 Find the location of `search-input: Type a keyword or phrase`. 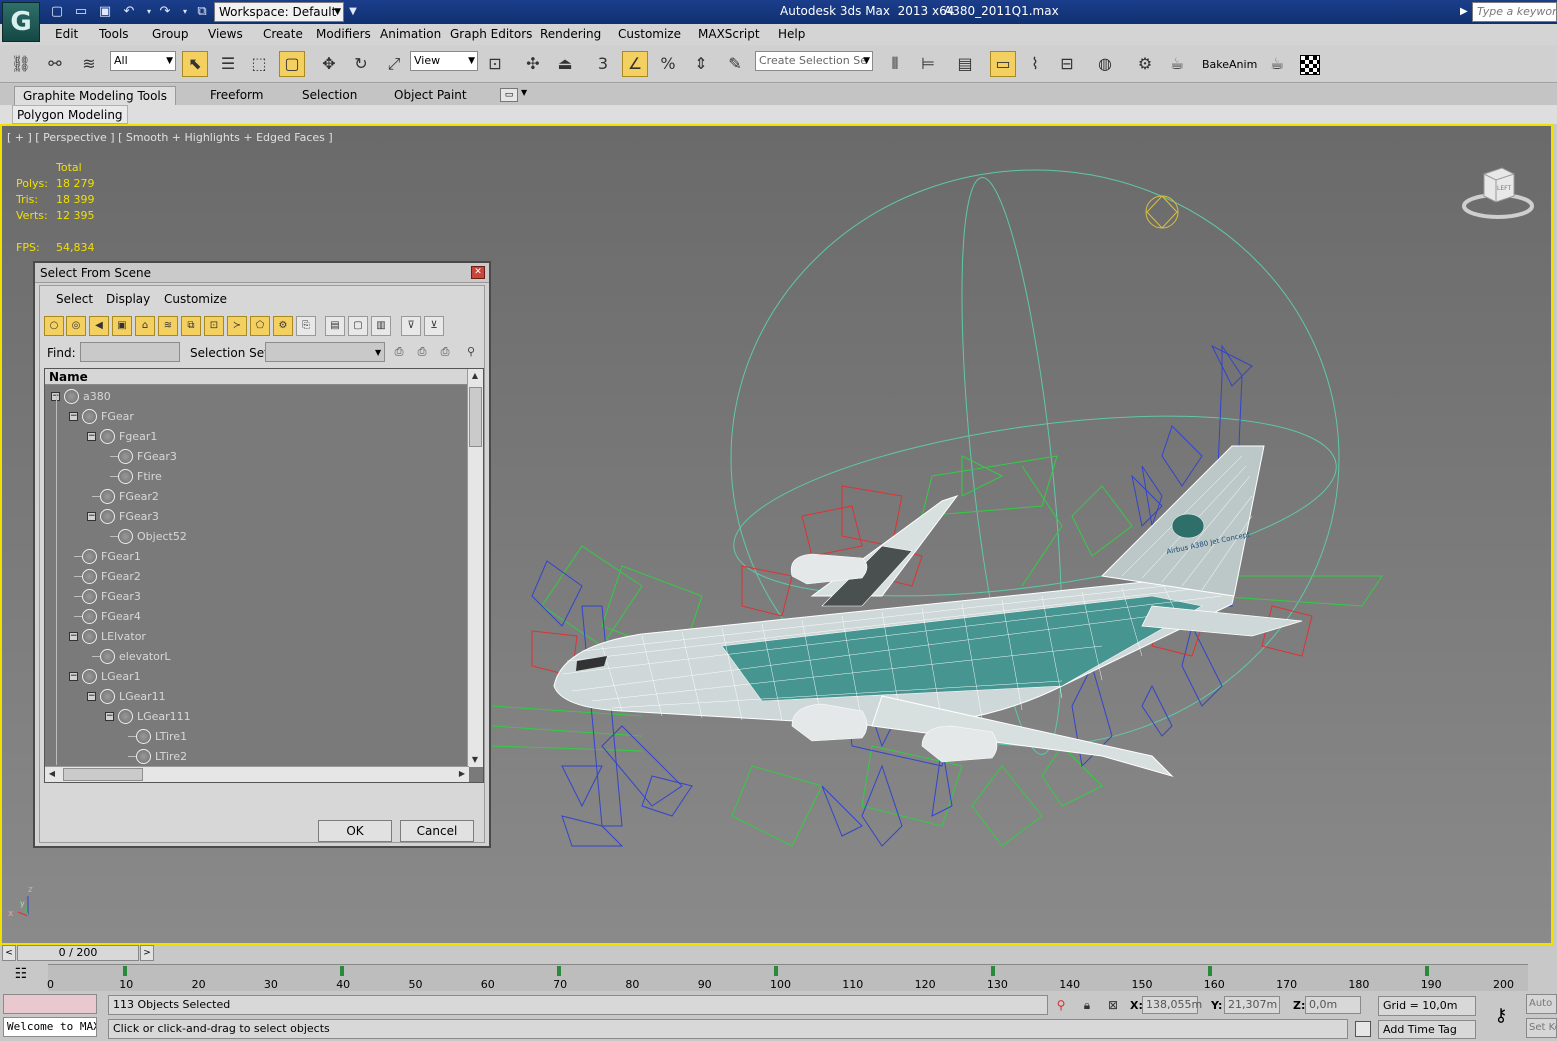

search-input: Type a keyword or phrase is located at coordinates (1514, 12).